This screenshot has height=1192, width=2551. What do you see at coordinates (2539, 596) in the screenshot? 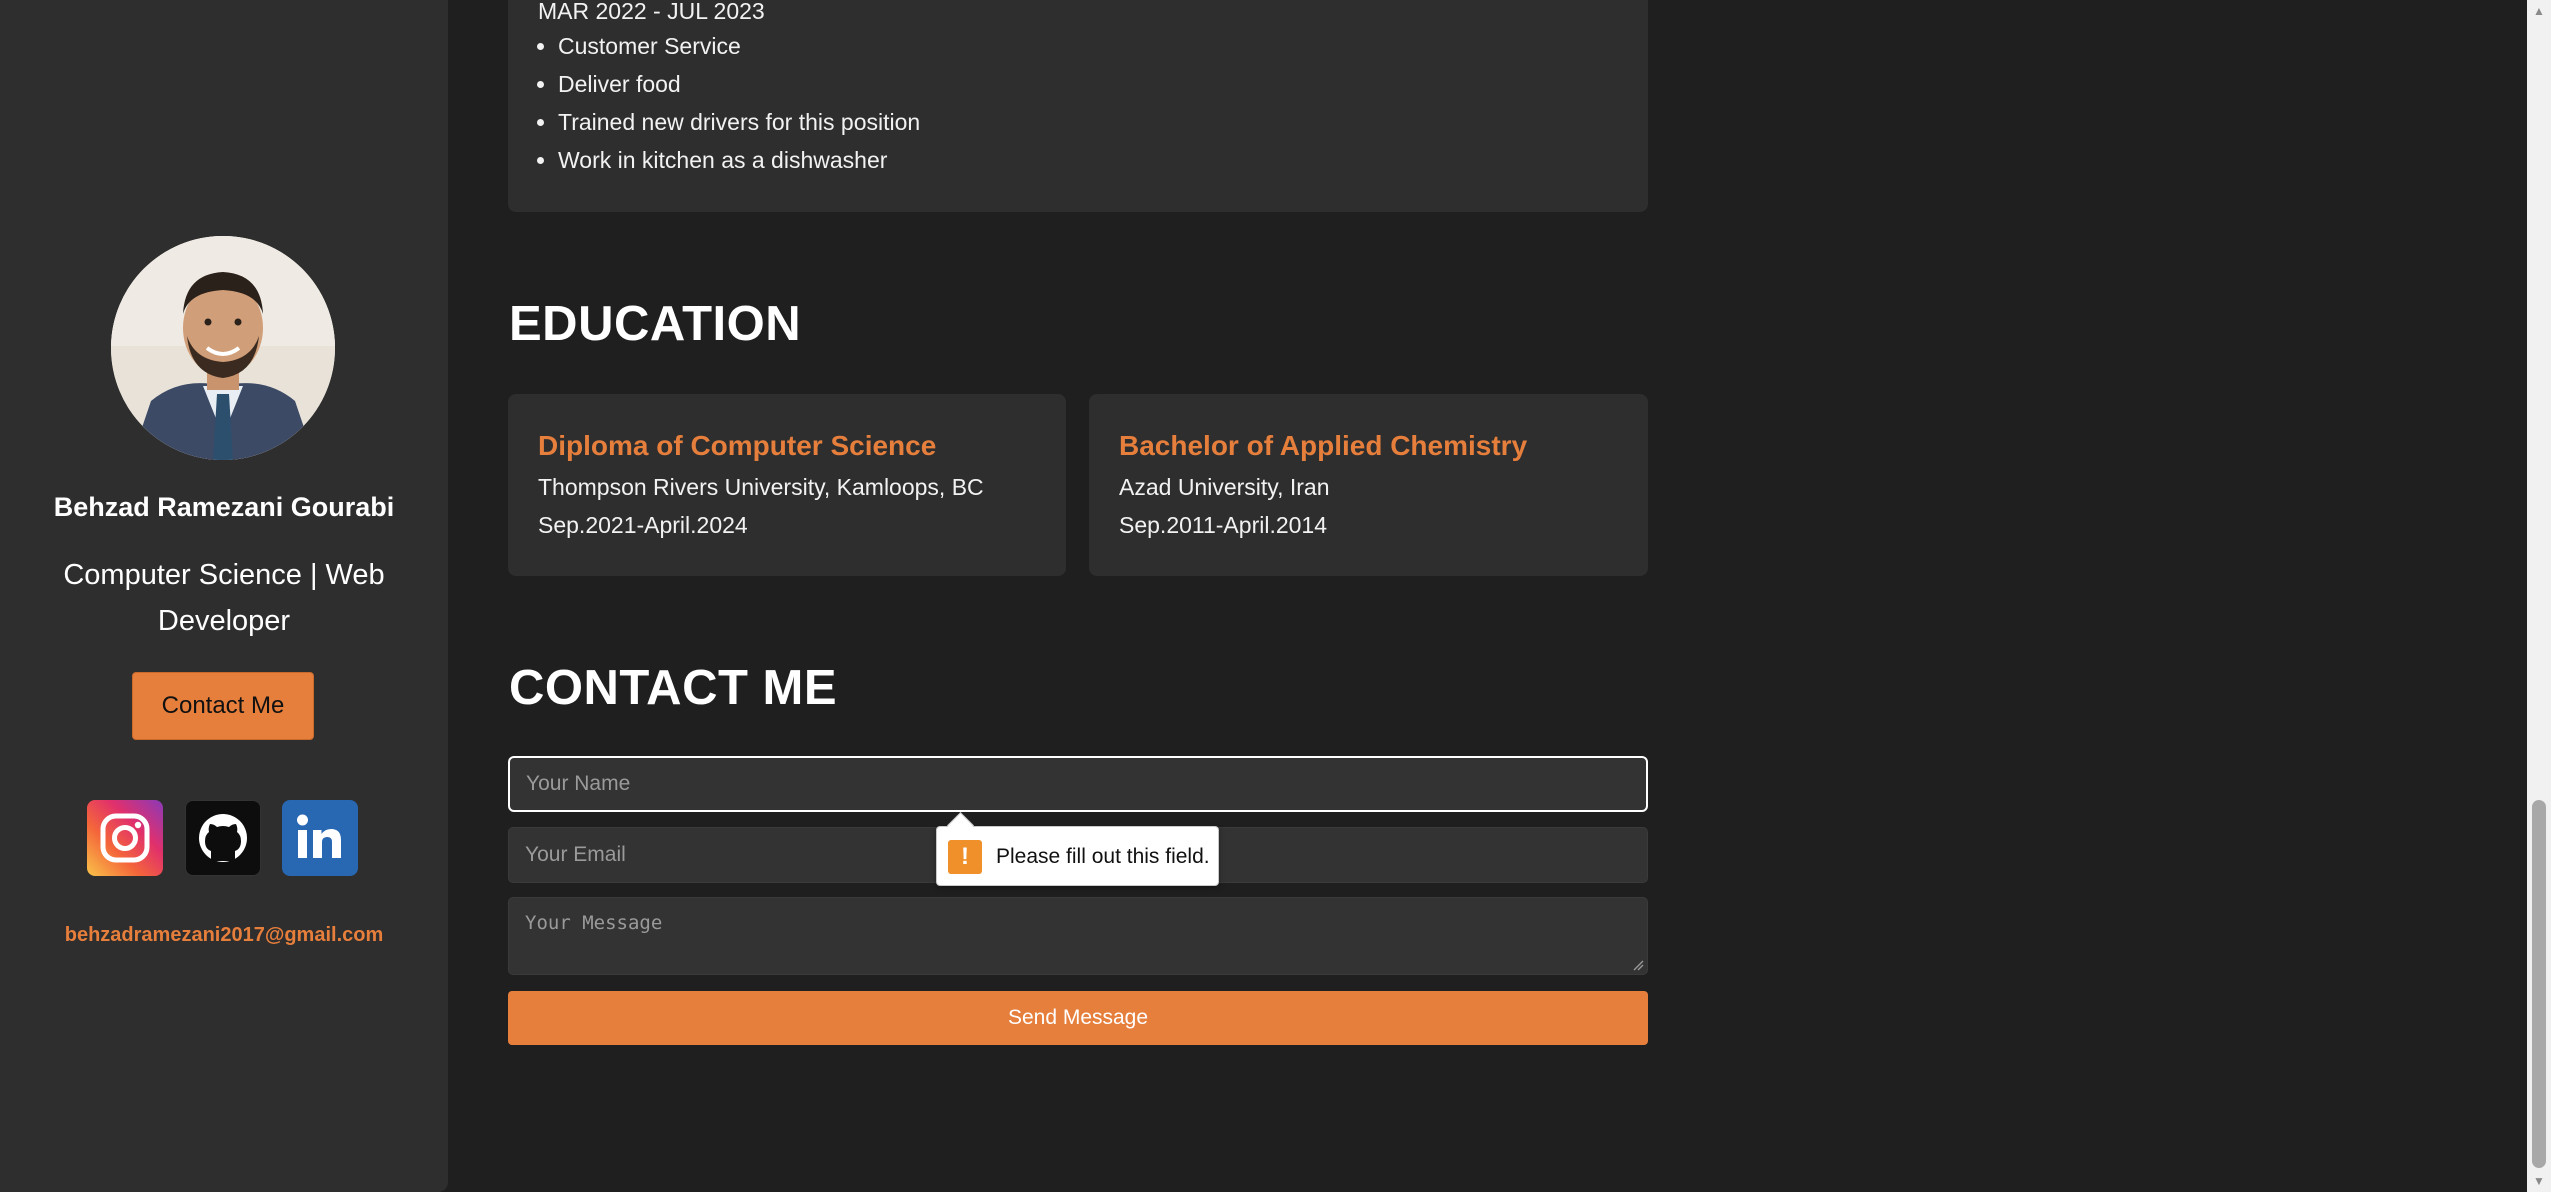
I see `vertical-scrollbar: ▲ ▼` at bounding box center [2539, 596].